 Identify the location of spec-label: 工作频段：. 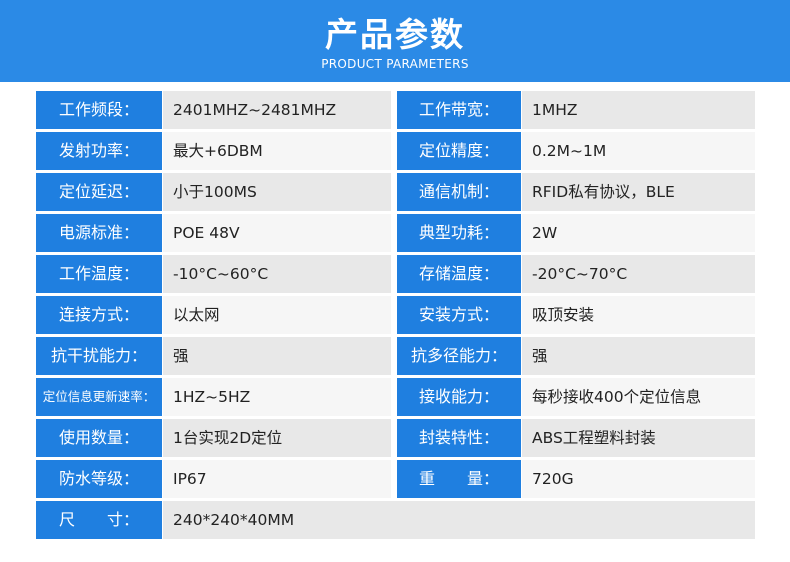
(99, 110).